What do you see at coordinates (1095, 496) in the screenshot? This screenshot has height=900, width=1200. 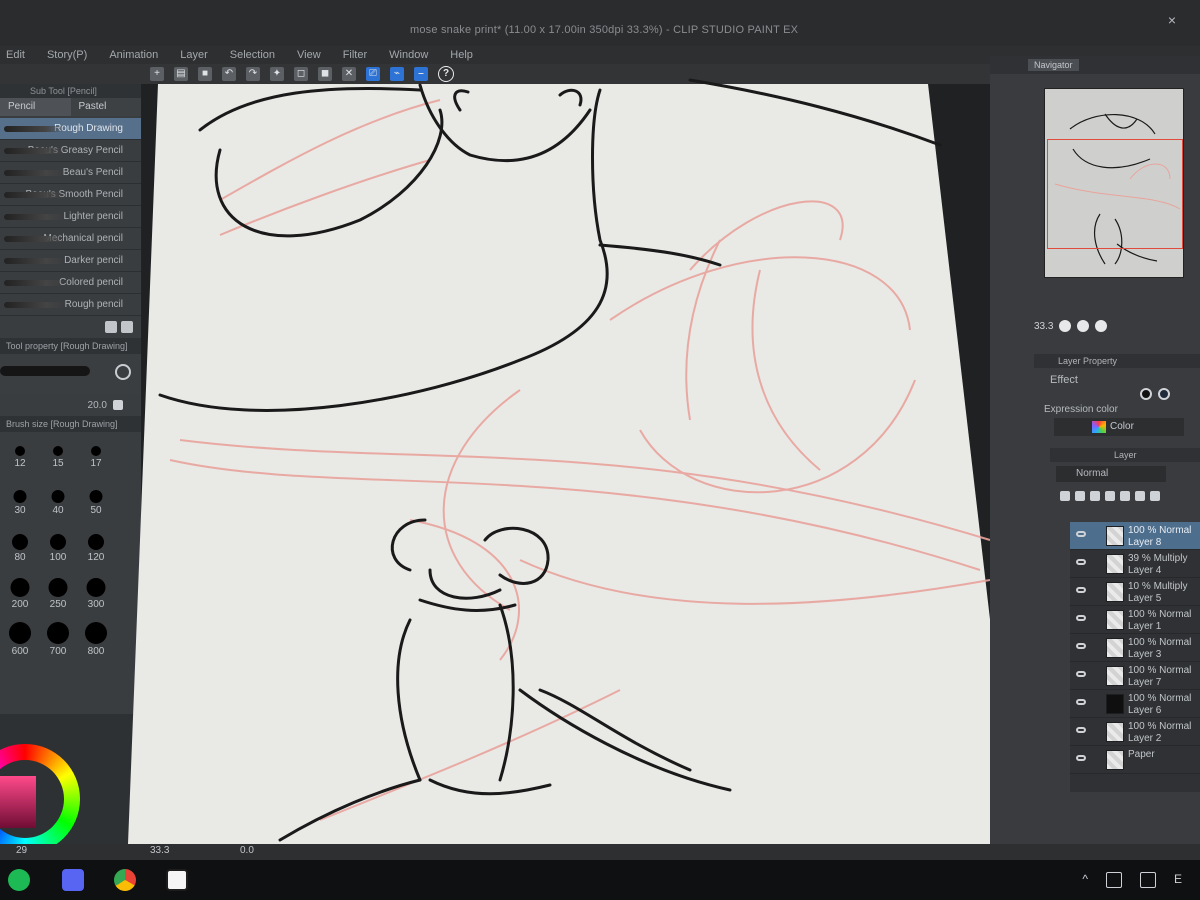 I see `lock-icon` at bounding box center [1095, 496].